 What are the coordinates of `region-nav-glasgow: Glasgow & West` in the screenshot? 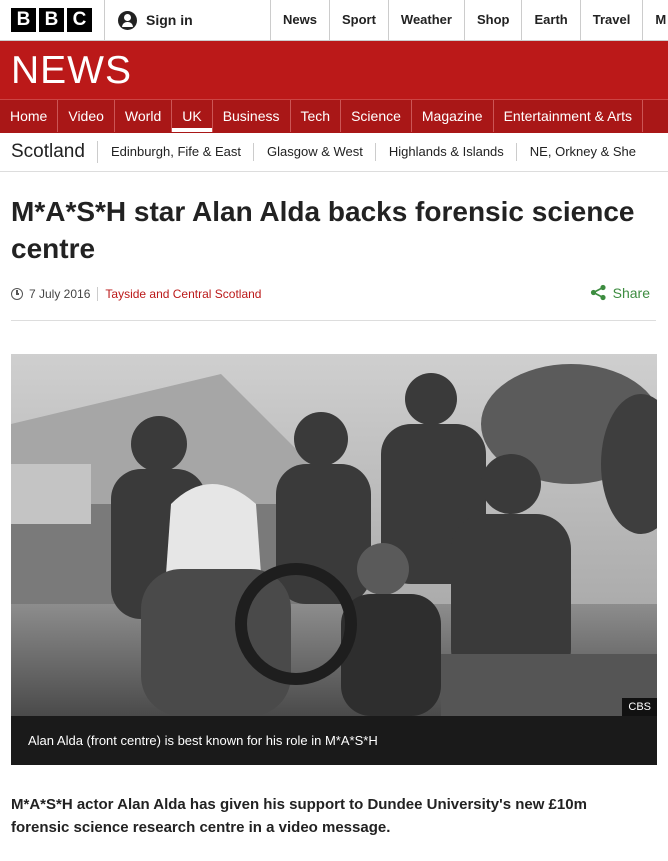 It's located at (315, 152).